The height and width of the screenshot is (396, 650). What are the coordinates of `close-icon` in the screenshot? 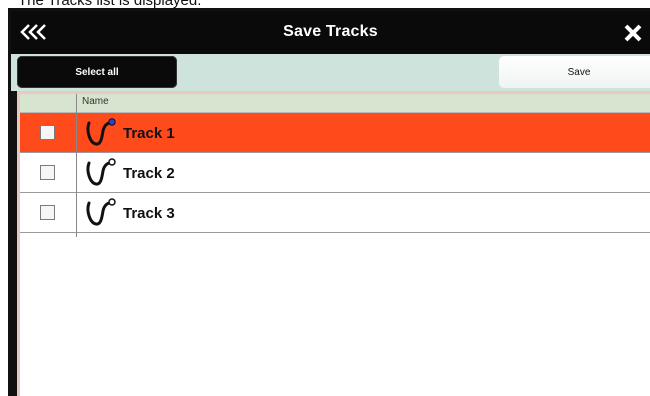 It's located at (633, 33).